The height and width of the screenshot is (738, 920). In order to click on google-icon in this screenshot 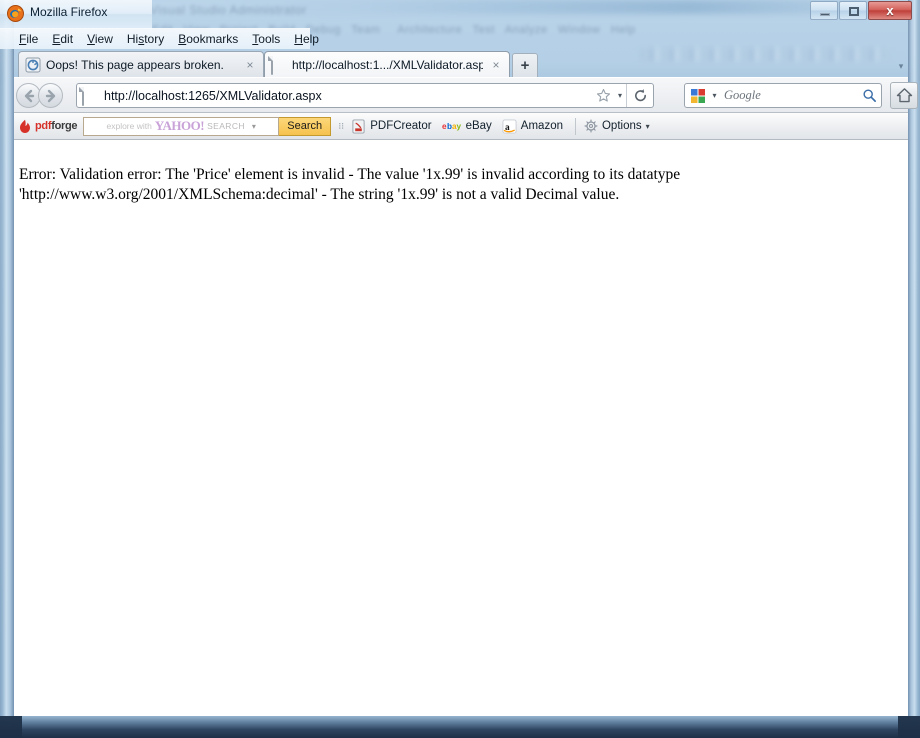, I will do `click(698, 96)`.